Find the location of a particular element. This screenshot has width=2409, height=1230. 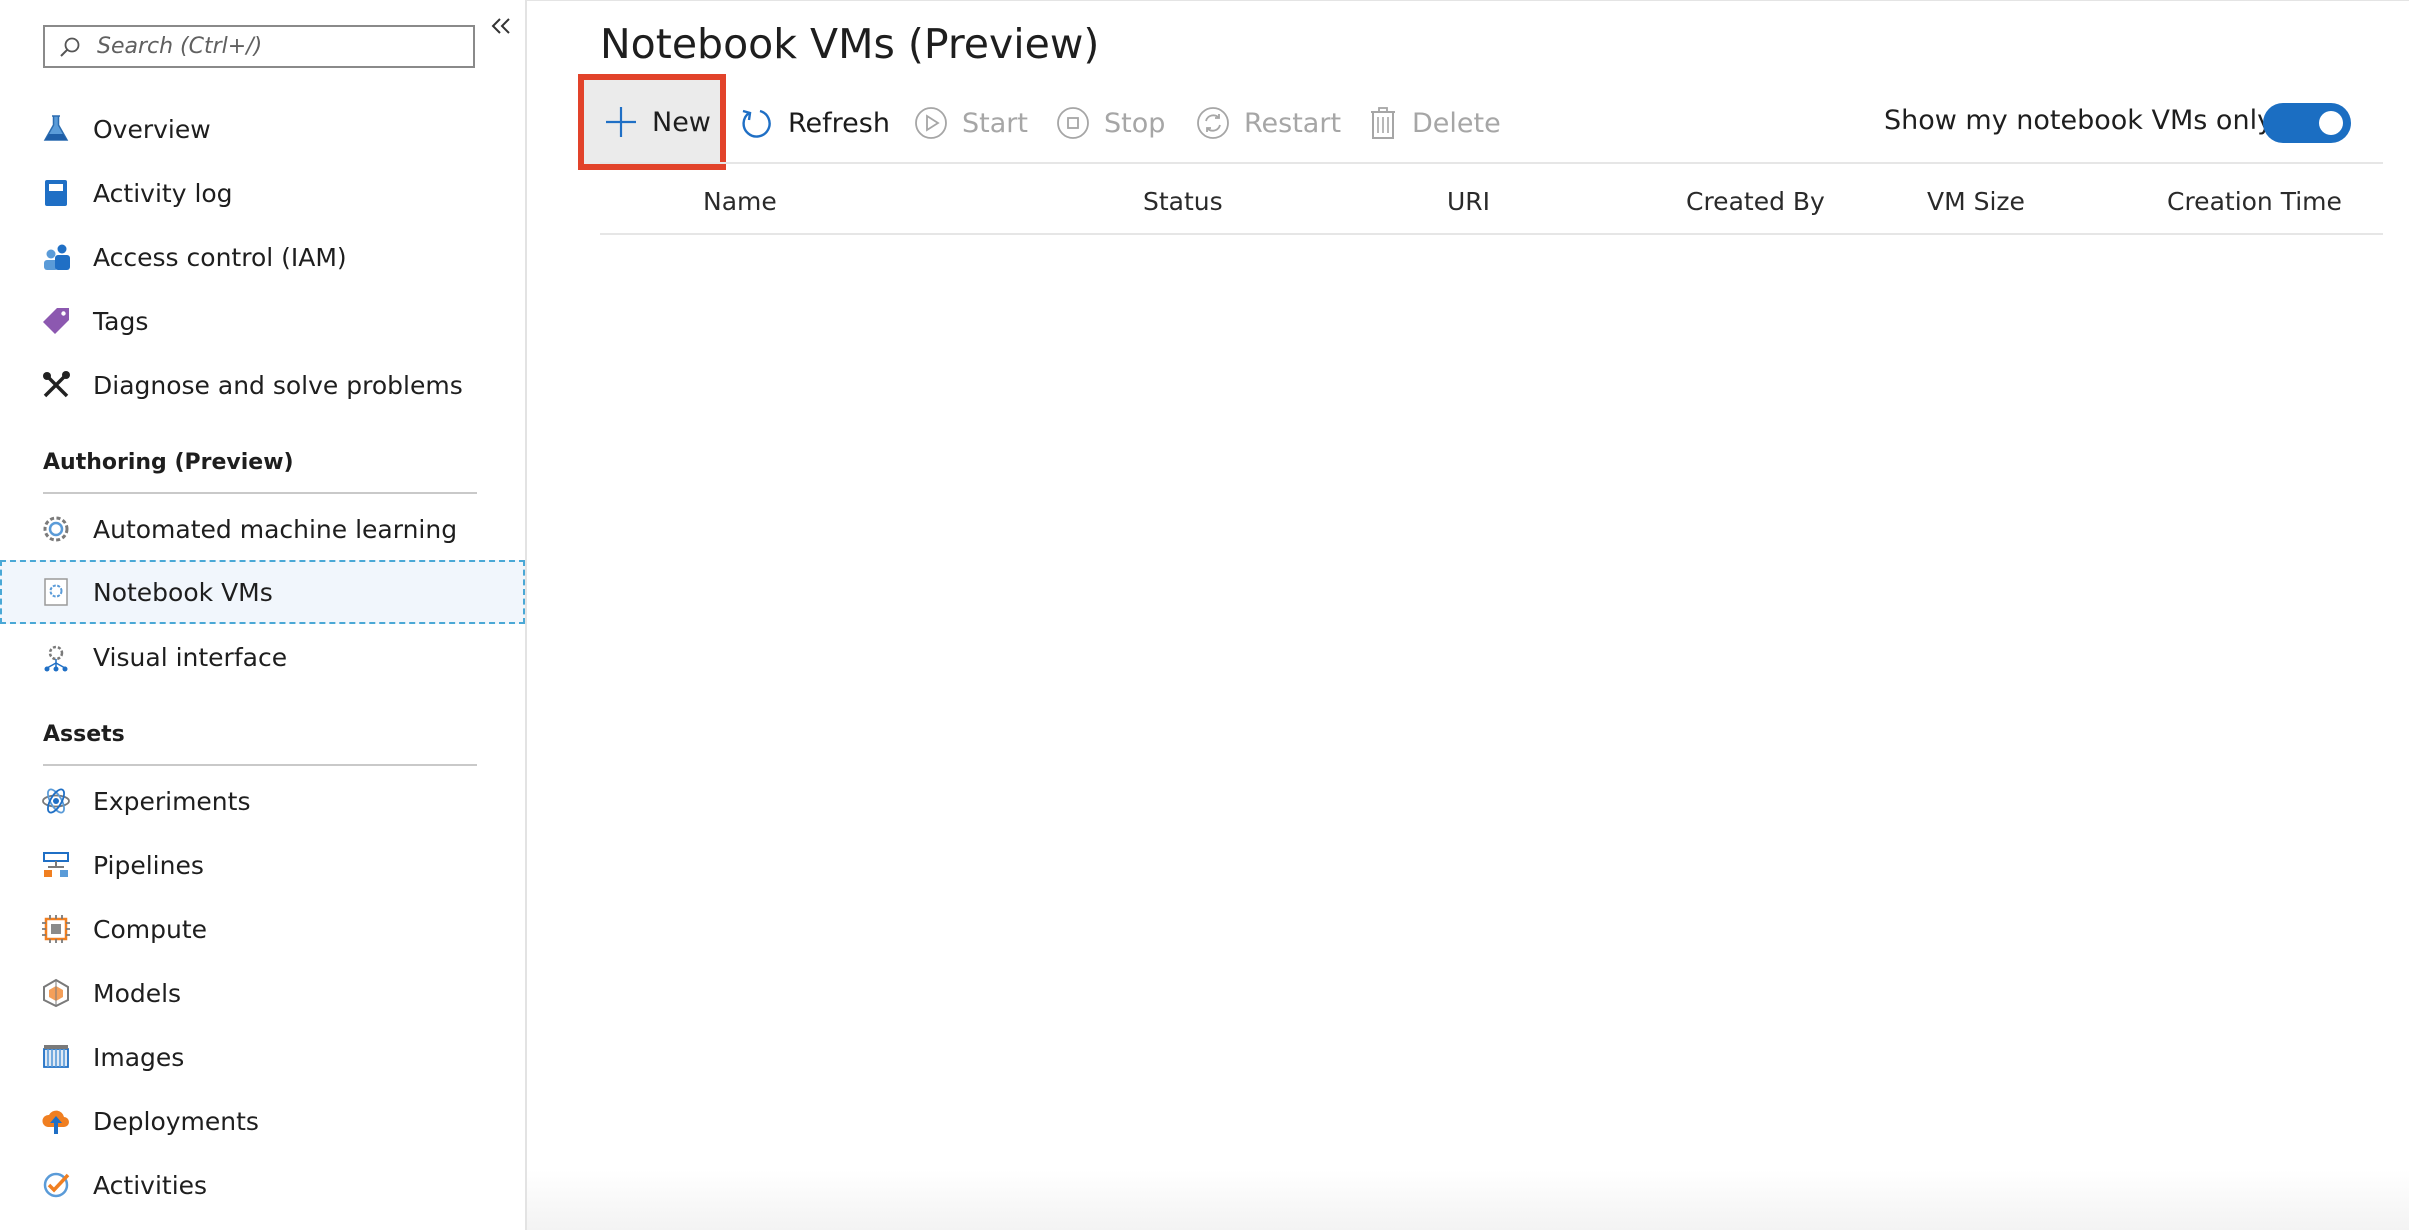

stop-button-label: Stop is located at coordinates (1135, 123).